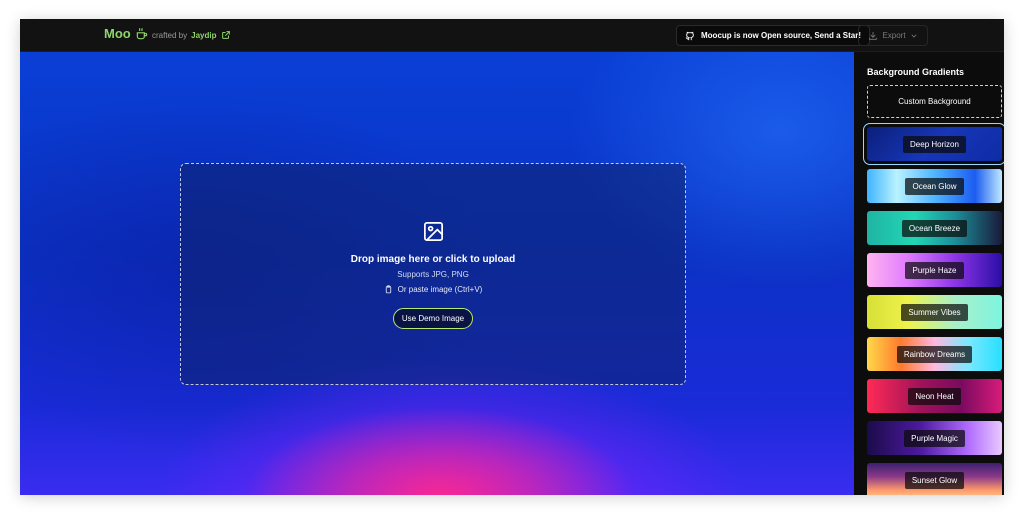 Image resolution: width=1024 pixels, height=514 pixels. I want to click on open-source-star-label: Moocup is now Open source, Send a Star!, so click(781, 35).